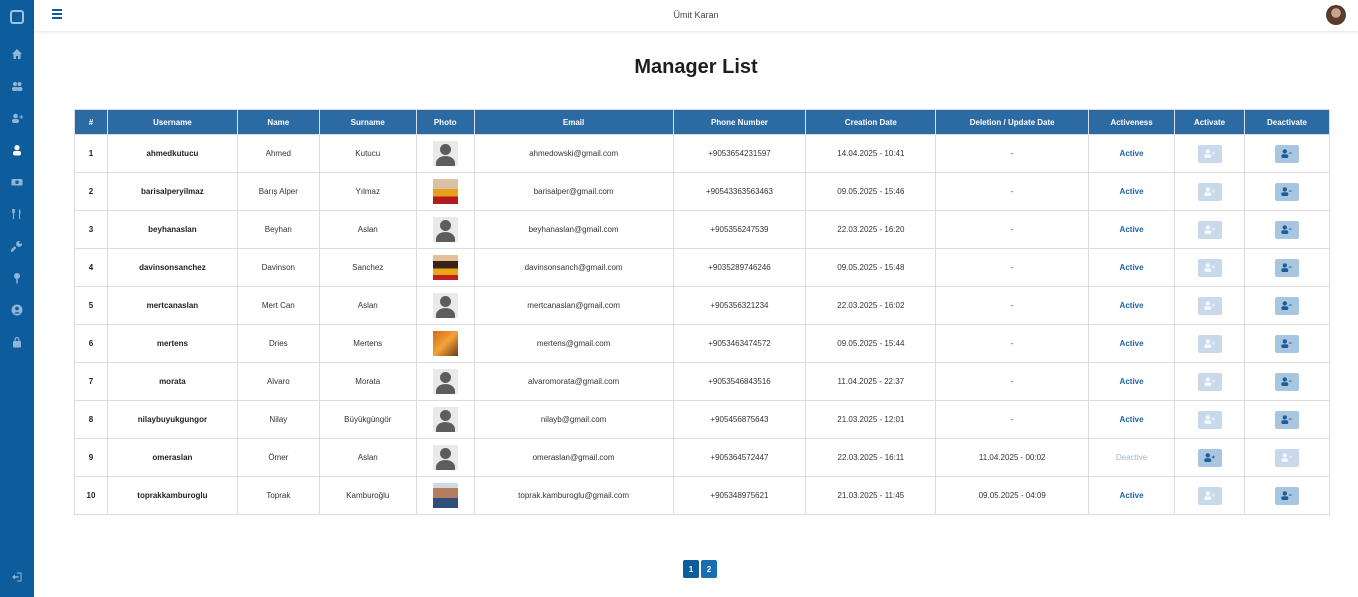 The height and width of the screenshot is (597, 1358). I want to click on column-header: Phone Number, so click(739, 122).